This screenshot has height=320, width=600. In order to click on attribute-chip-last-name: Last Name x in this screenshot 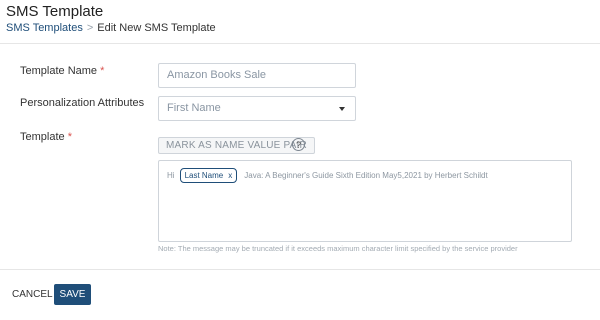, I will do `click(208, 175)`.